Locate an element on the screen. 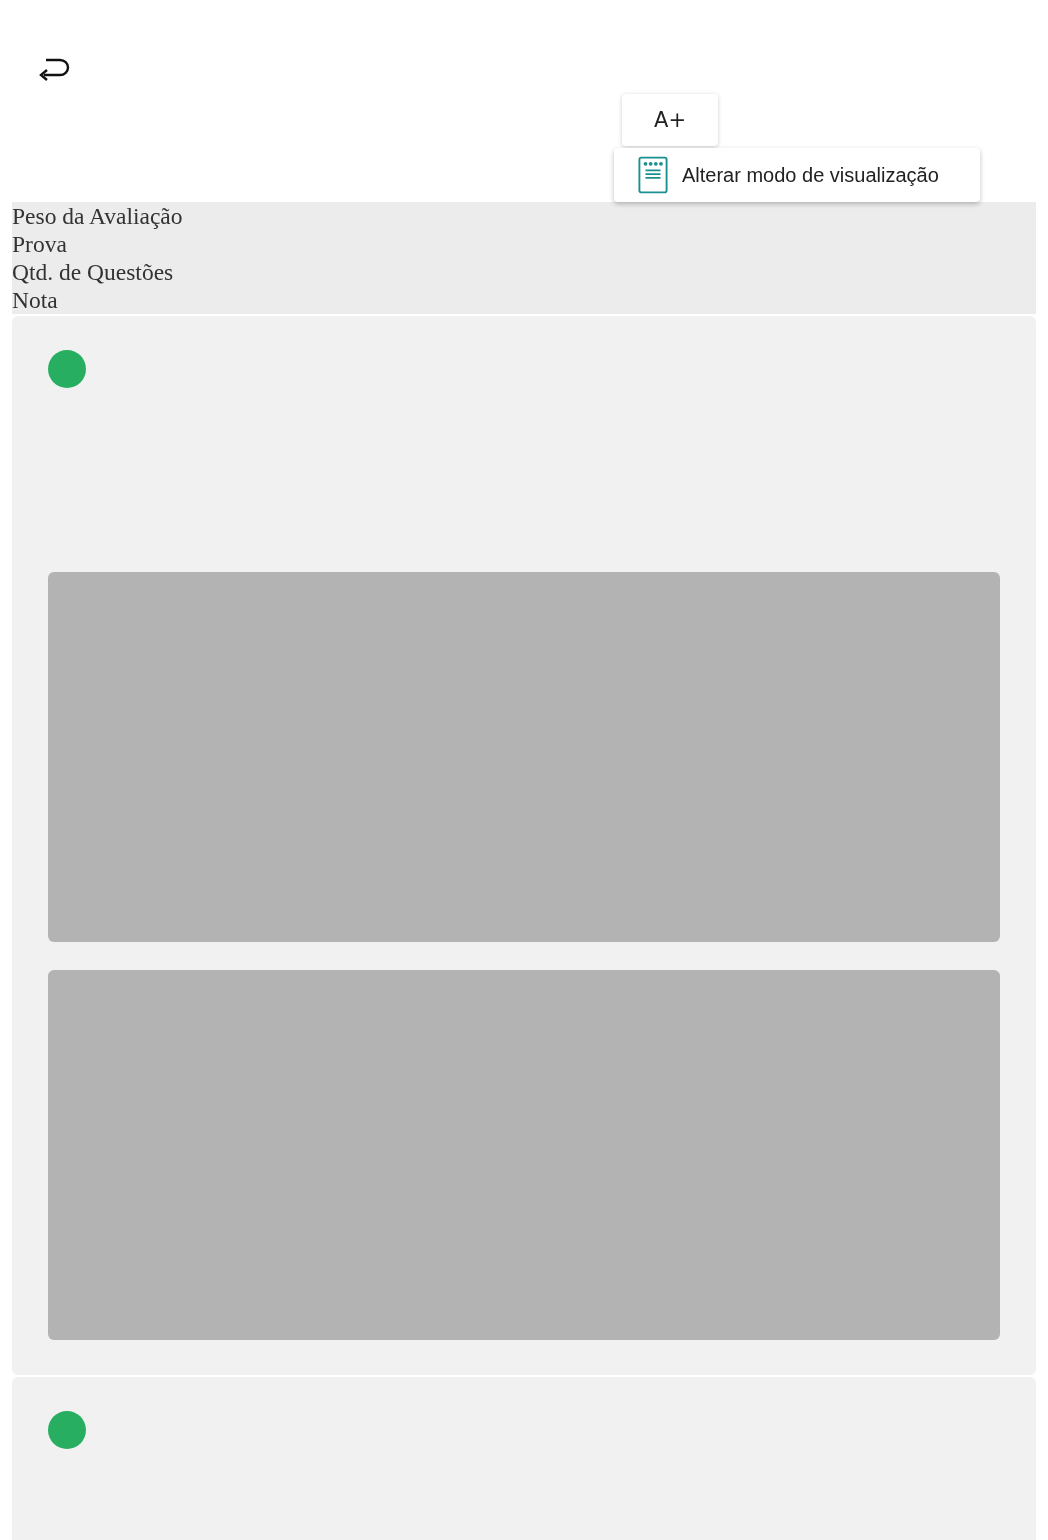  document-icon is located at coordinates (653, 175).